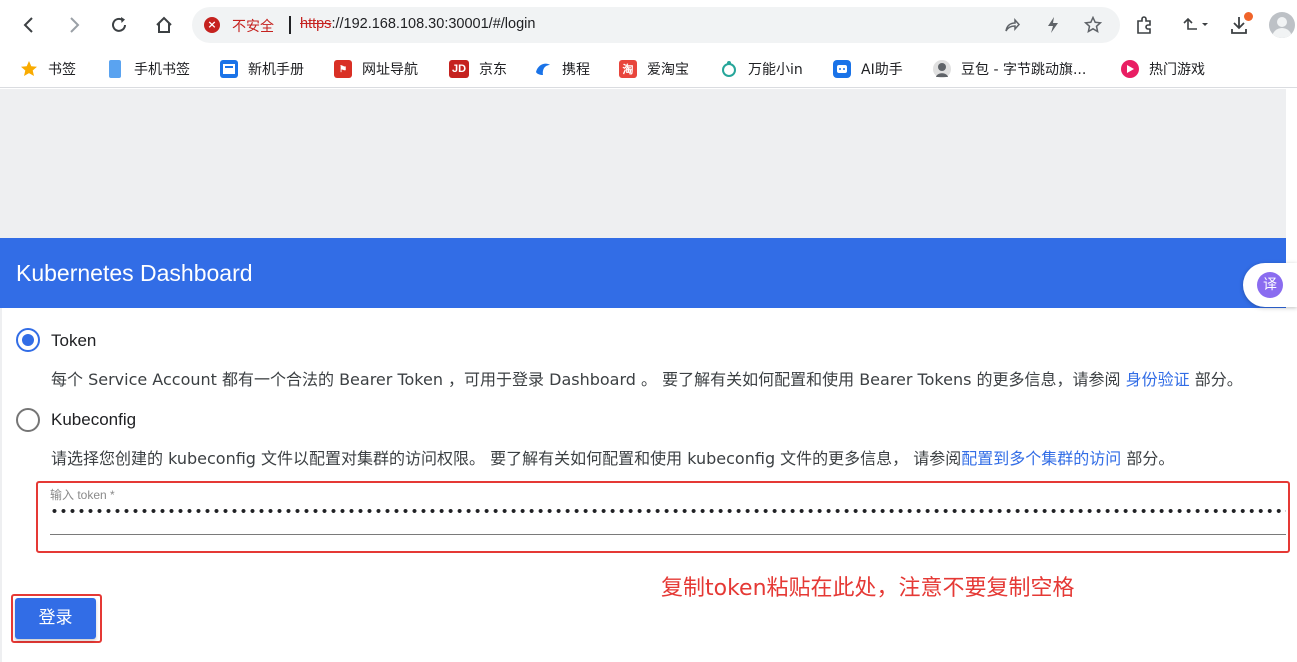 This screenshot has width=1297, height=662. I want to click on annotation-text: 复制token粘贴在此处，注意不要复制空格, so click(868, 588).